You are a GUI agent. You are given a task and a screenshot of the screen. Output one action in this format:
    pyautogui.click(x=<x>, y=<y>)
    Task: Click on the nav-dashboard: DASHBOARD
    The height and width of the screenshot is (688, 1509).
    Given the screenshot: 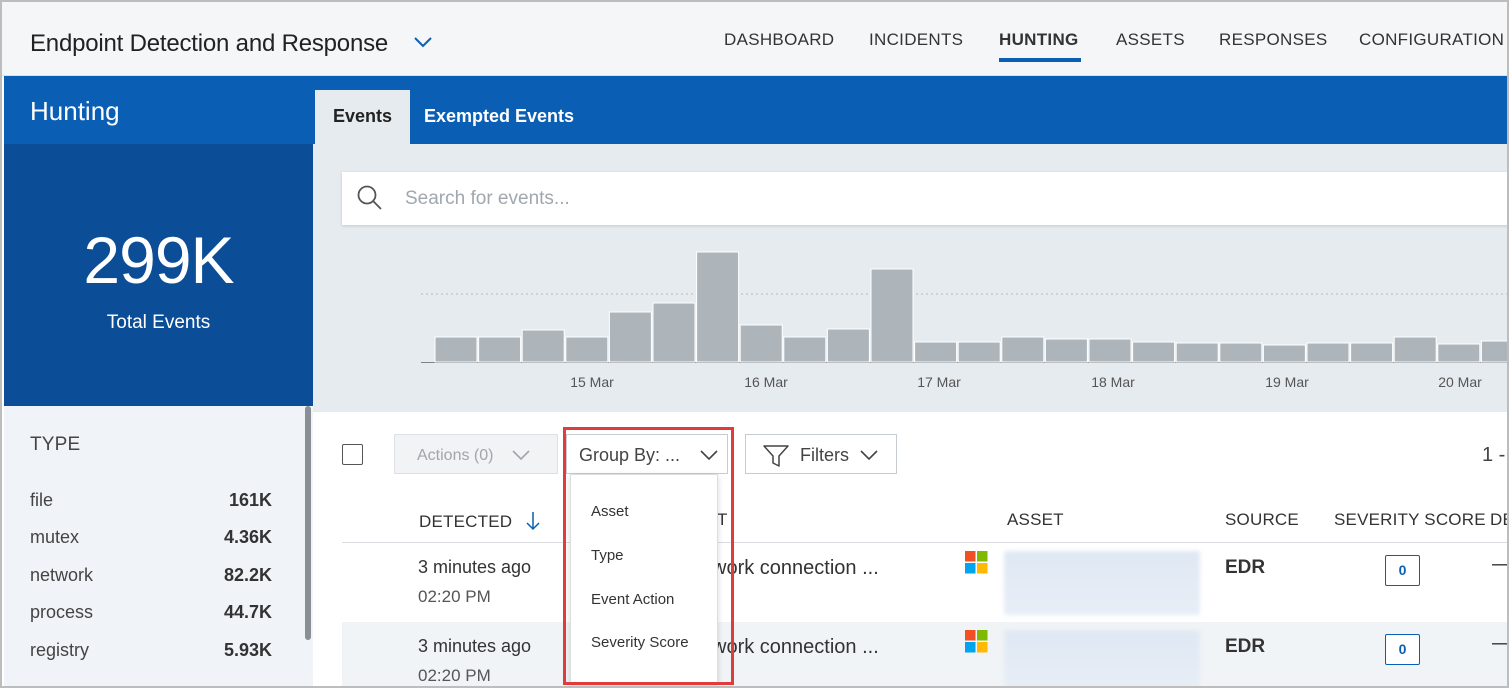 What is the action you would take?
    pyautogui.click(x=779, y=40)
    